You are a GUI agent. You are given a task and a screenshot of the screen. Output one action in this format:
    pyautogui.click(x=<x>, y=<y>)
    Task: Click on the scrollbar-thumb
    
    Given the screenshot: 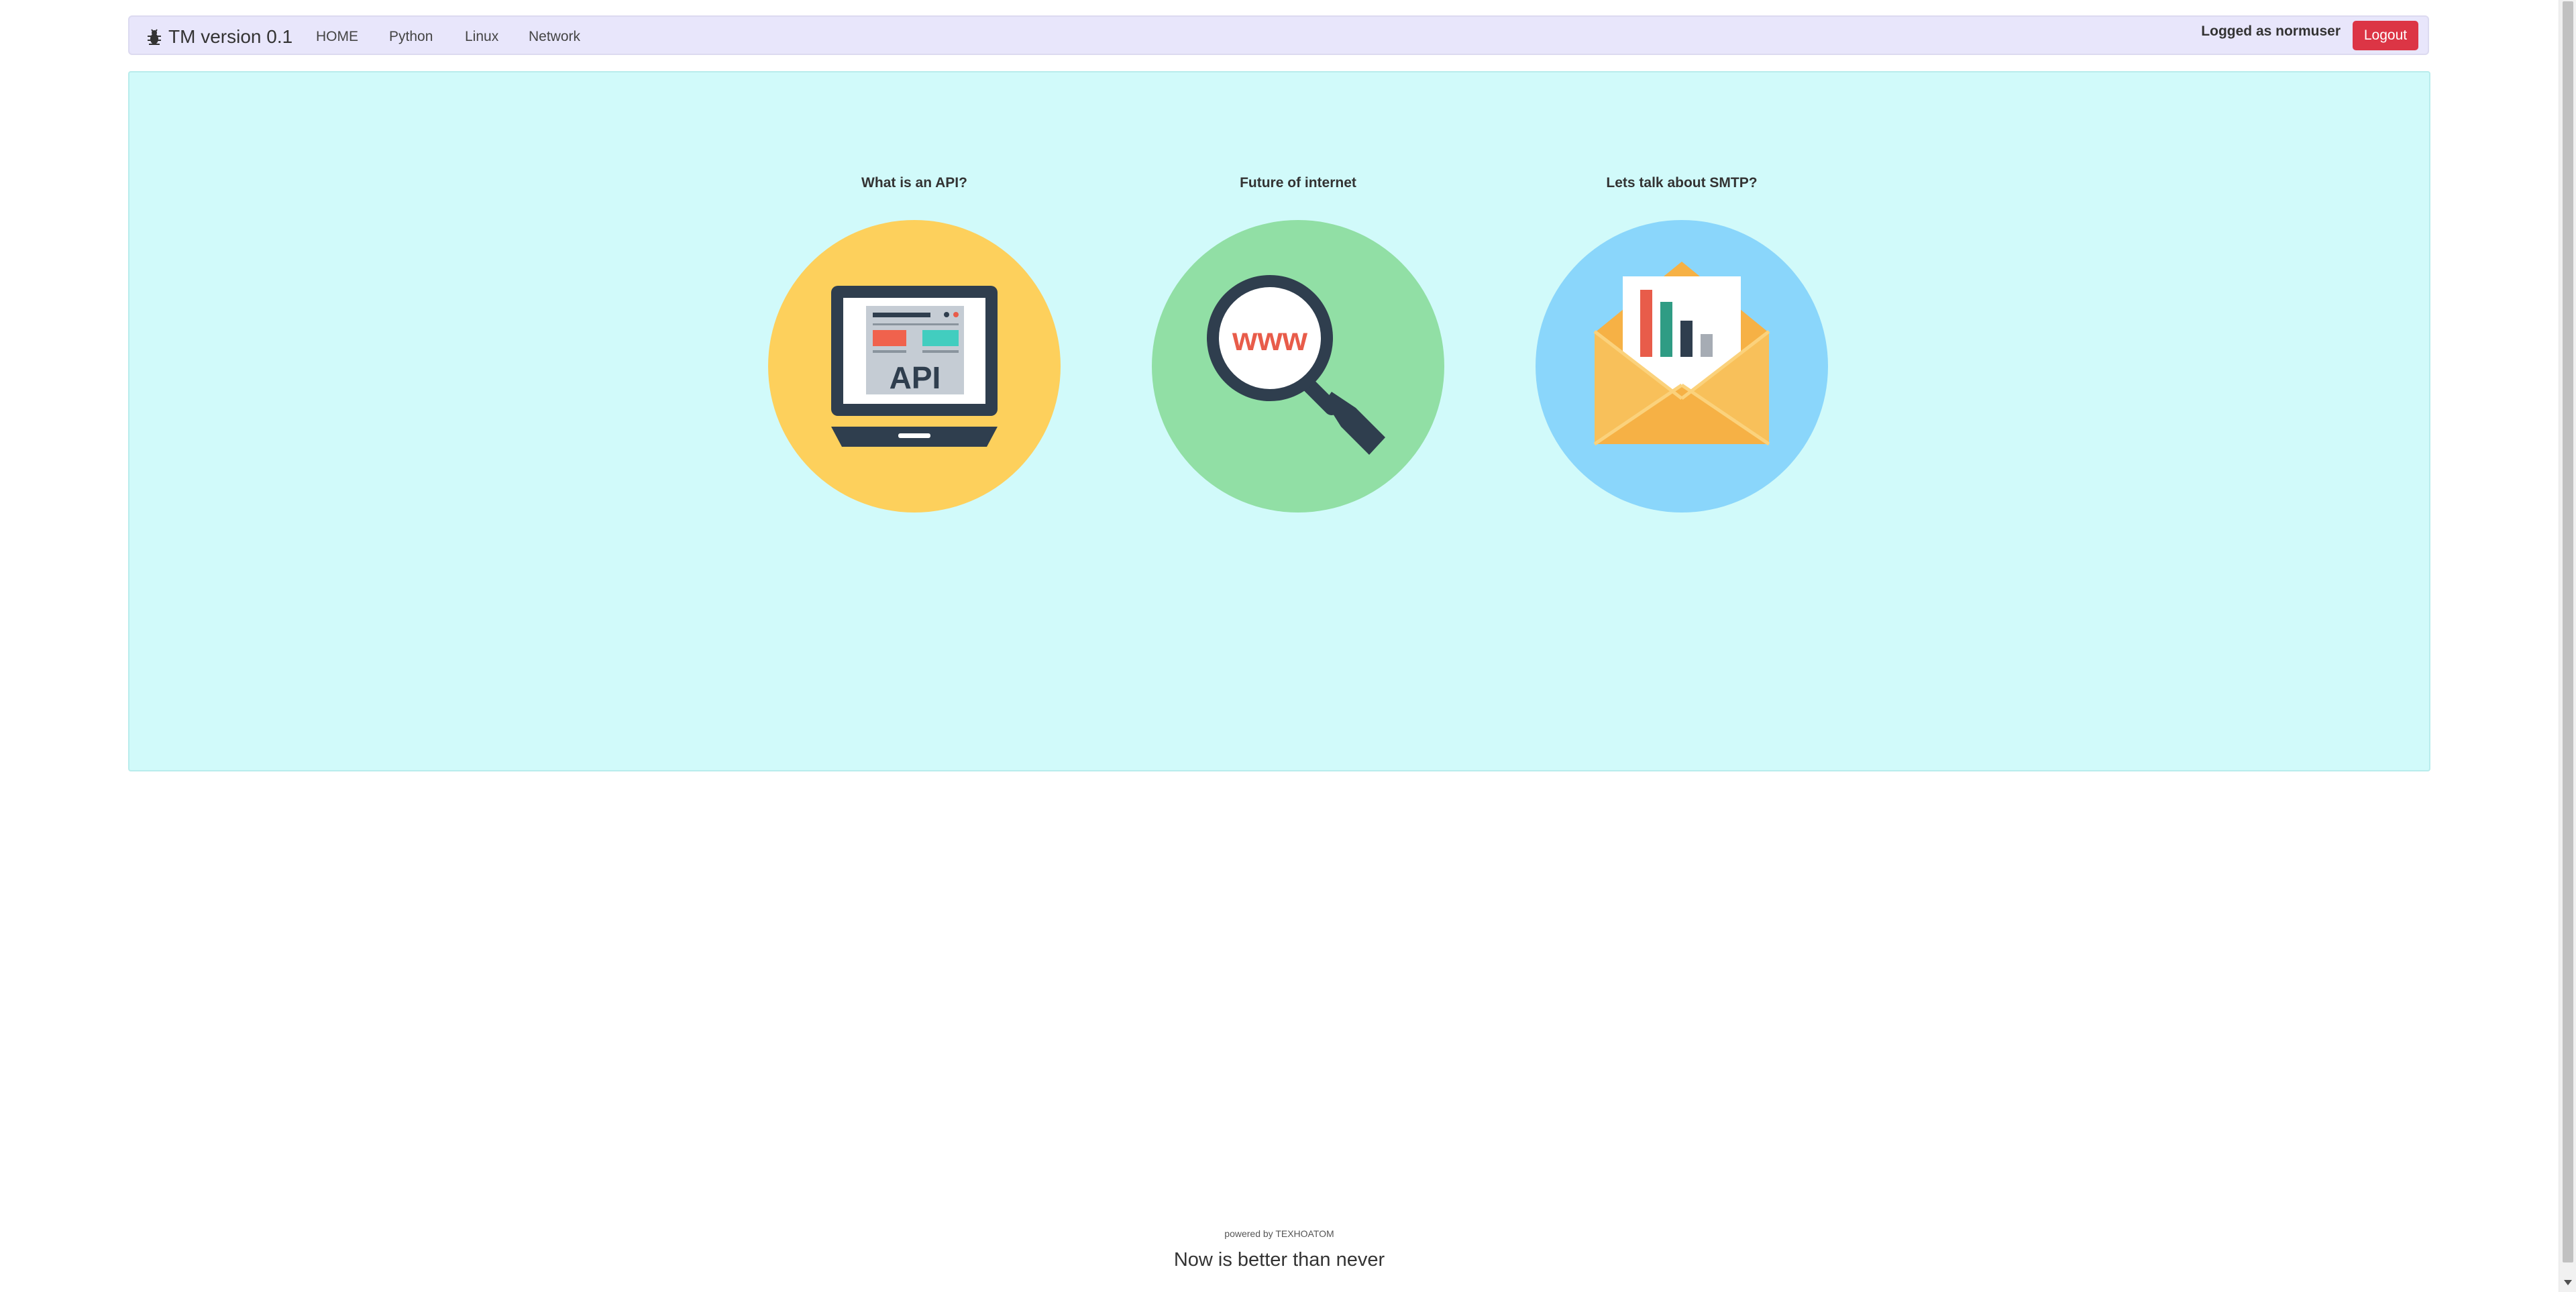 What is the action you would take?
    pyautogui.click(x=2568, y=631)
    